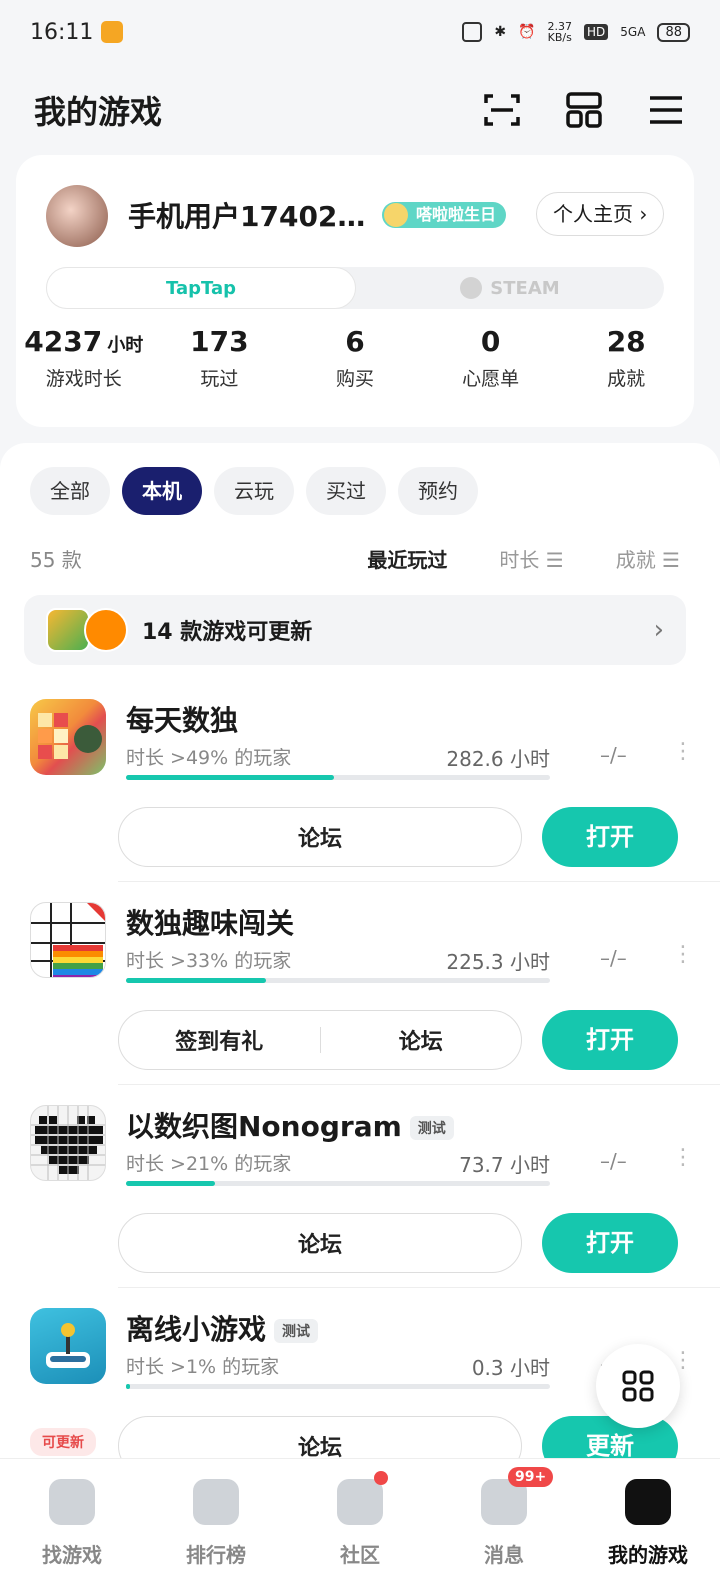  Describe the element at coordinates (222, 1328) in the screenshot. I see `game-name: 离线小游戏 测试` at that location.